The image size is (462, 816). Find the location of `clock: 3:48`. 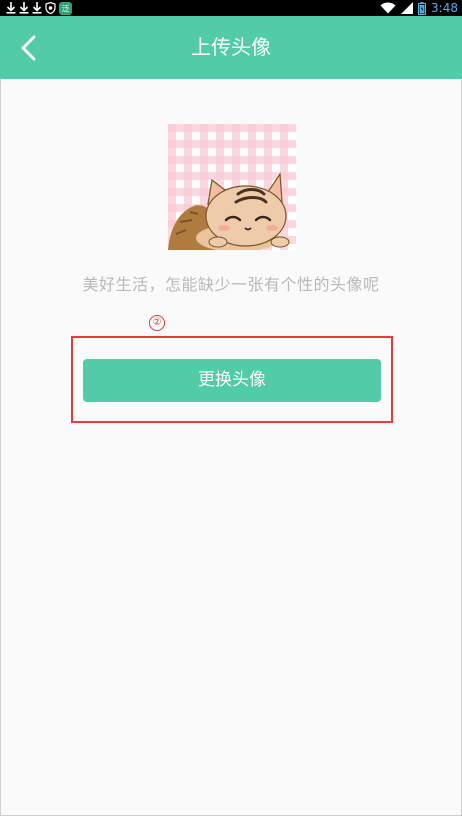

clock: 3:48 is located at coordinates (444, 8).